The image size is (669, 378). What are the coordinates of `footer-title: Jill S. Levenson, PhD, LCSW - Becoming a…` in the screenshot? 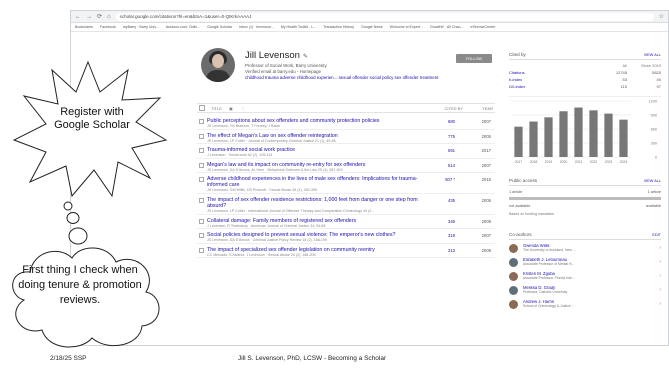 It's located at (312, 358).